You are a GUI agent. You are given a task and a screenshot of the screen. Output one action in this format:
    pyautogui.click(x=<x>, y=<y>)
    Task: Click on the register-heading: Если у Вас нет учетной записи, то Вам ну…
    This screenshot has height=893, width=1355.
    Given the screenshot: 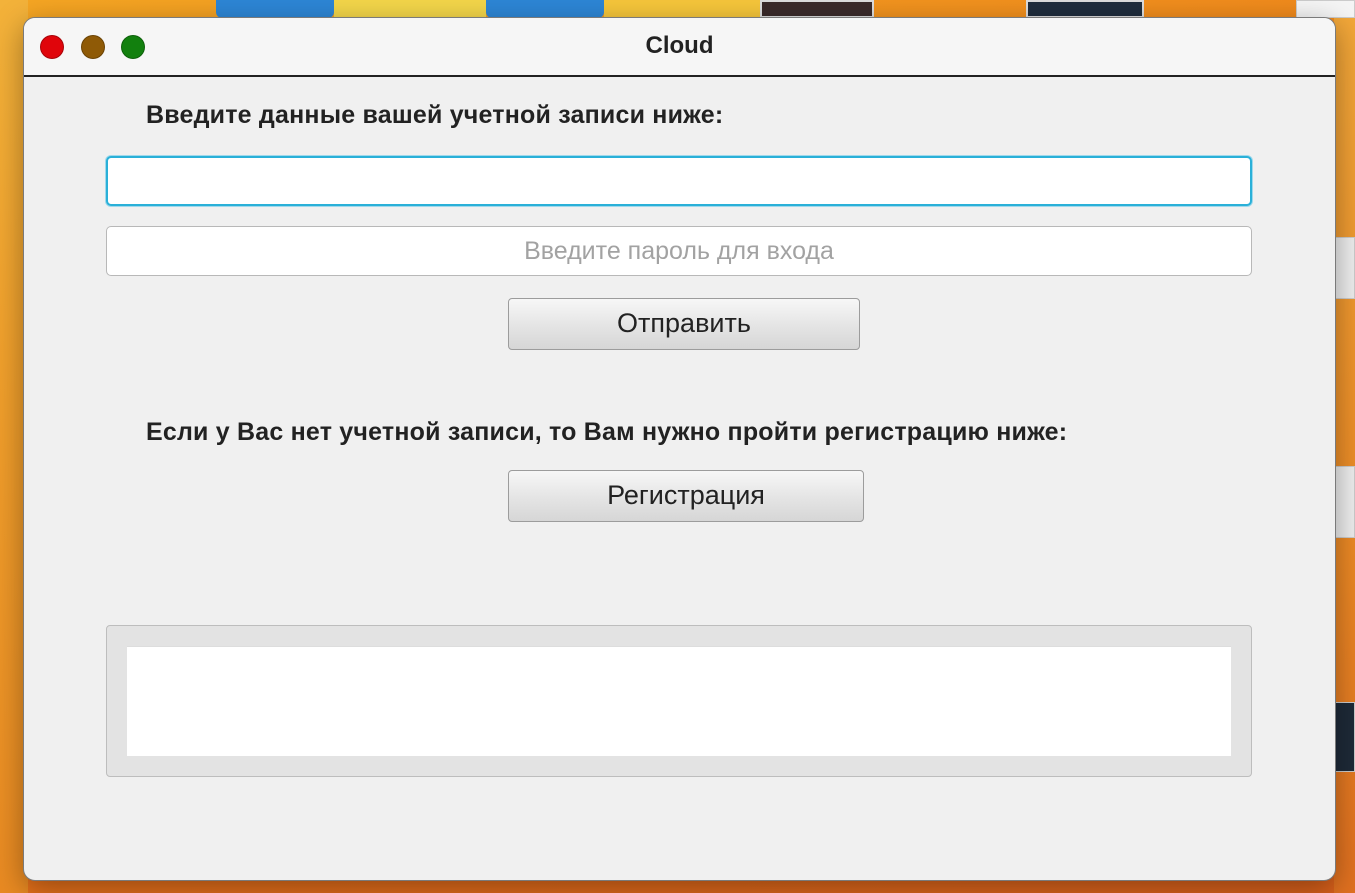 What is the action you would take?
    pyautogui.click(x=607, y=432)
    